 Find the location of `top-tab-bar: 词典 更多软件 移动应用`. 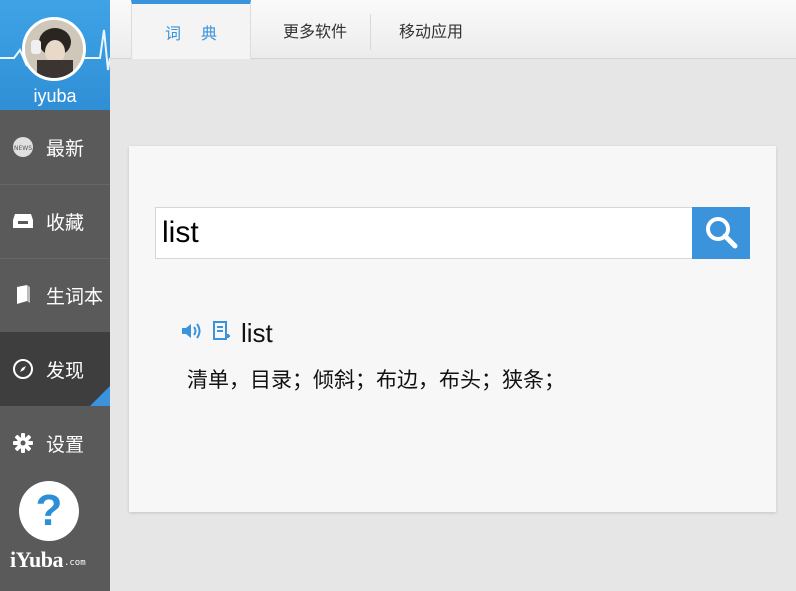

top-tab-bar: 词典 更多软件 移动应用 is located at coordinates (453, 29).